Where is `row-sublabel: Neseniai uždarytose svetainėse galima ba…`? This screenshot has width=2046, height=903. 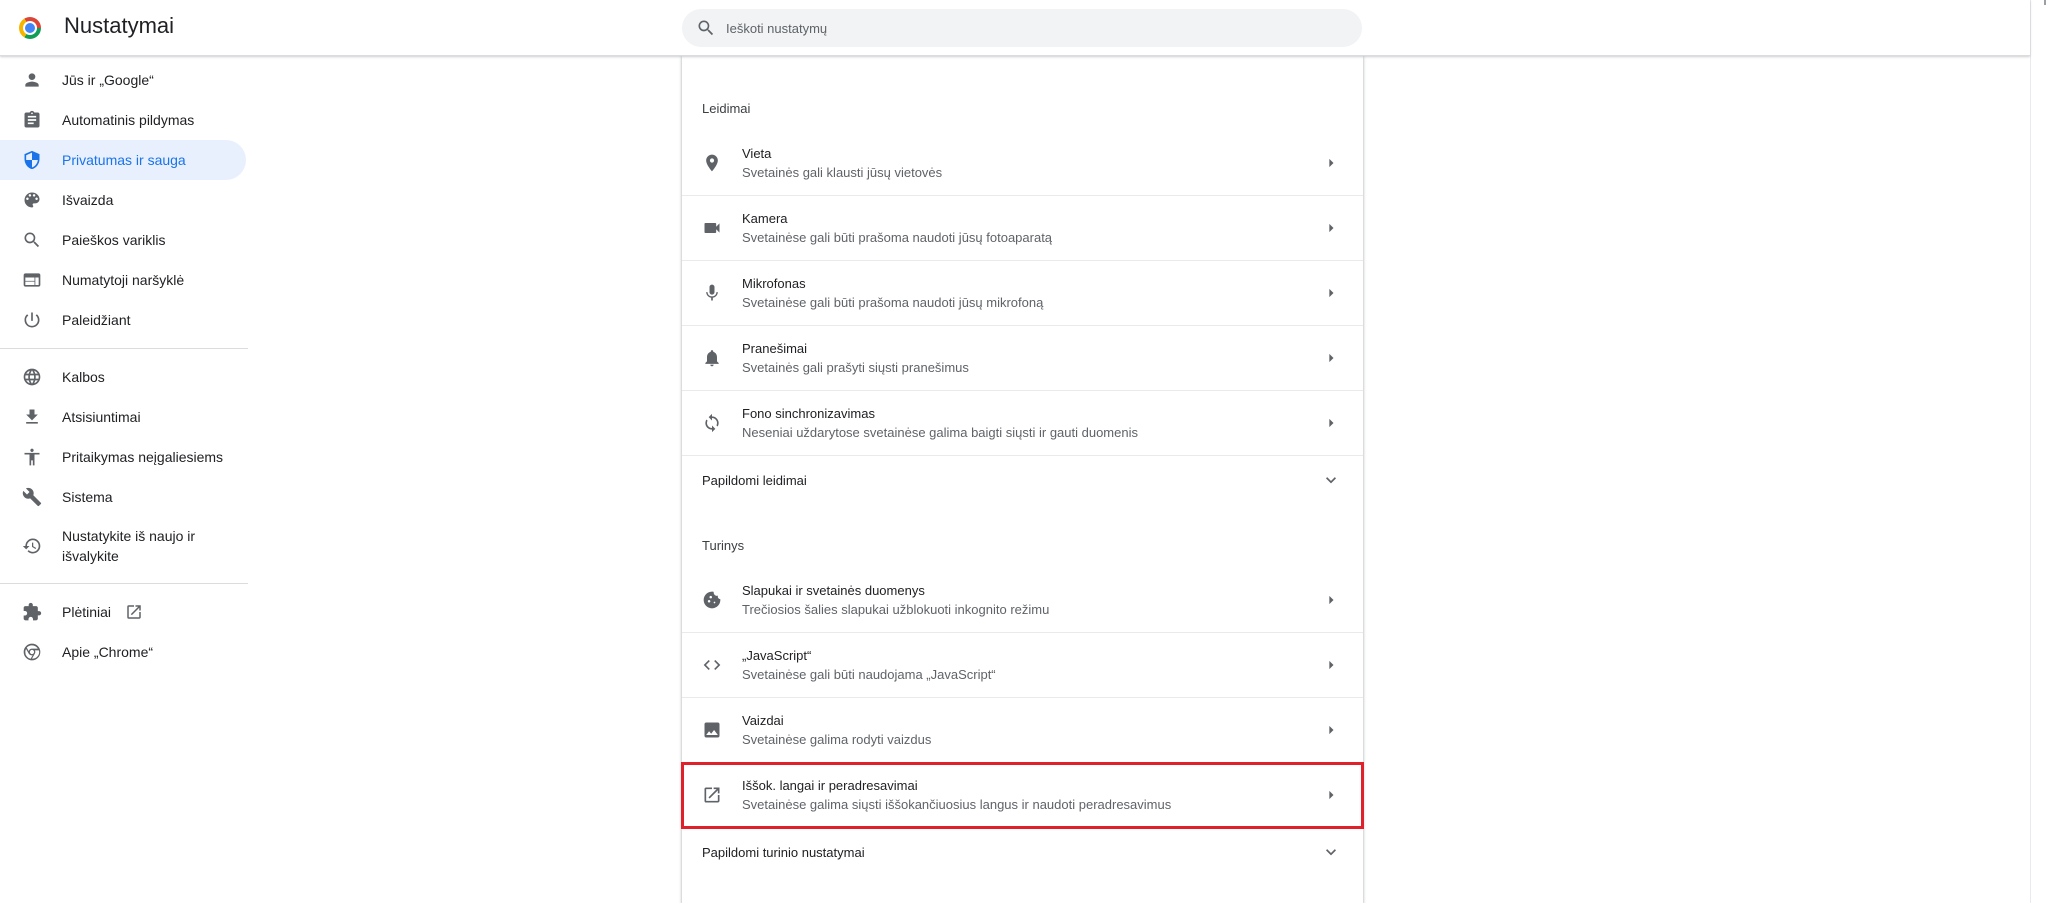 row-sublabel: Neseniai uždarytose svetainėse galima ba… is located at coordinates (940, 432).